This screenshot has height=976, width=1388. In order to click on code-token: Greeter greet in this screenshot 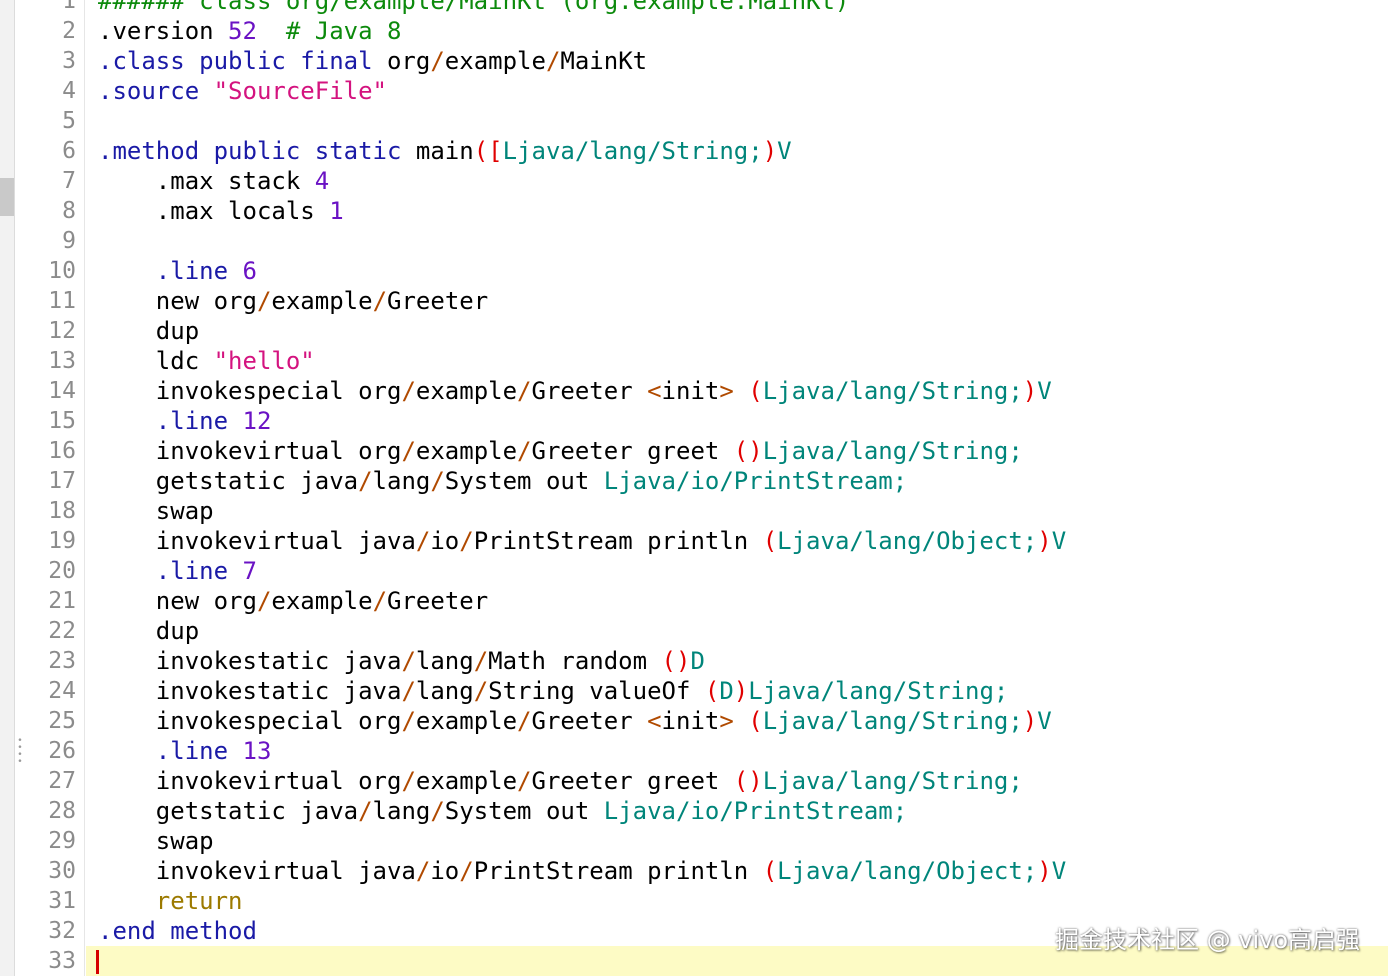, I will do `click(632, 451)`.